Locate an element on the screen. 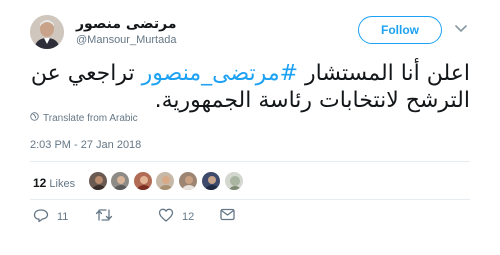 The width and height of the screenshot is (500, 255). follow-button: Follow is located at coordinates (400, 30).